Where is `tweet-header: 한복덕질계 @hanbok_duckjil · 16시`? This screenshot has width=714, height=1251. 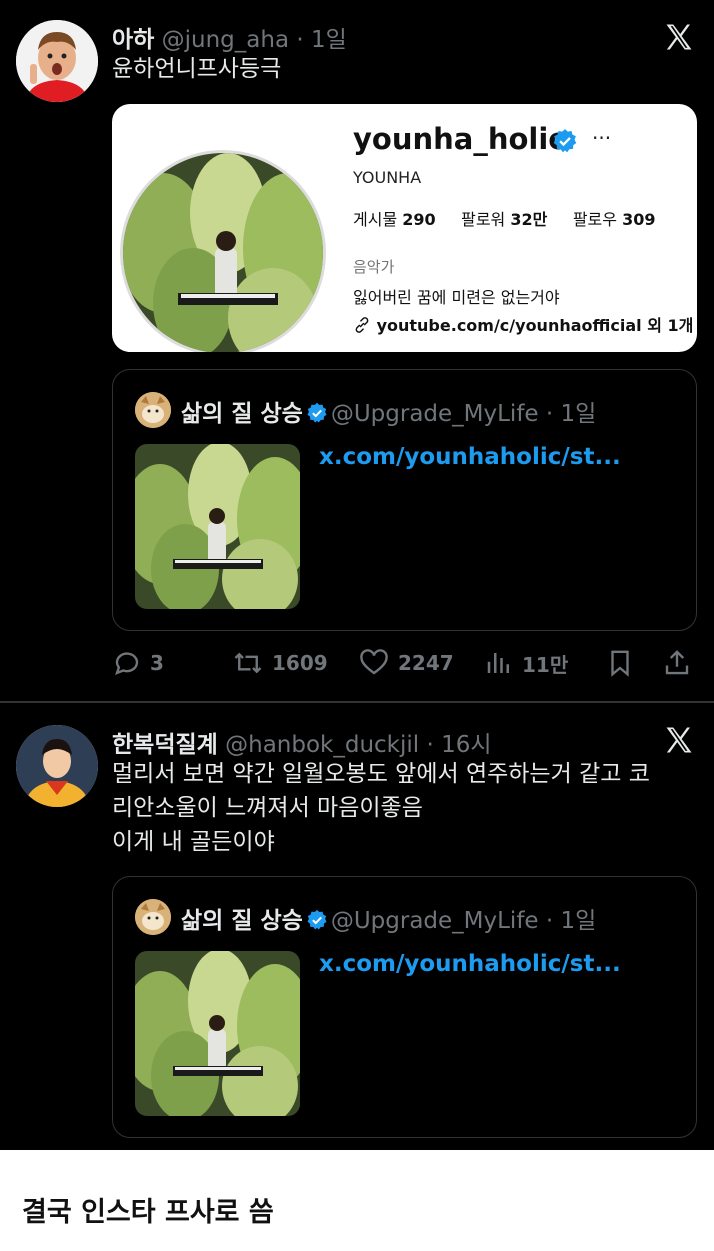 tweet-header: 한복덕질계 @hanbok_duckjil · 16시 is located at coordinates (302, 742).